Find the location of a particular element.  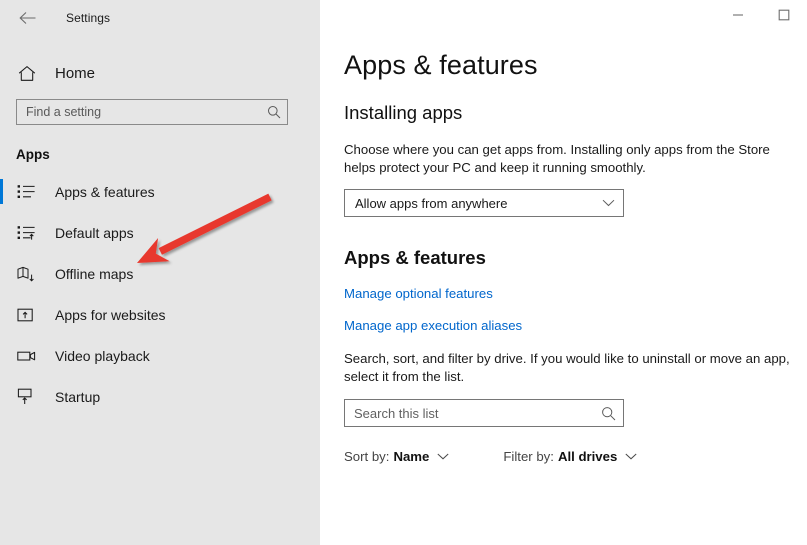

back-arrow-icon is located at coordinates (27, 18).